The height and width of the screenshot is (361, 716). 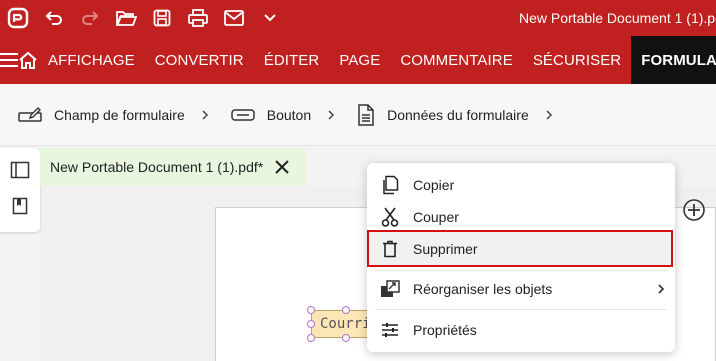 What do you see at coordinates (234, 18) in the screenshot?
I see `mail-icon` at bounding box center [234, 18].